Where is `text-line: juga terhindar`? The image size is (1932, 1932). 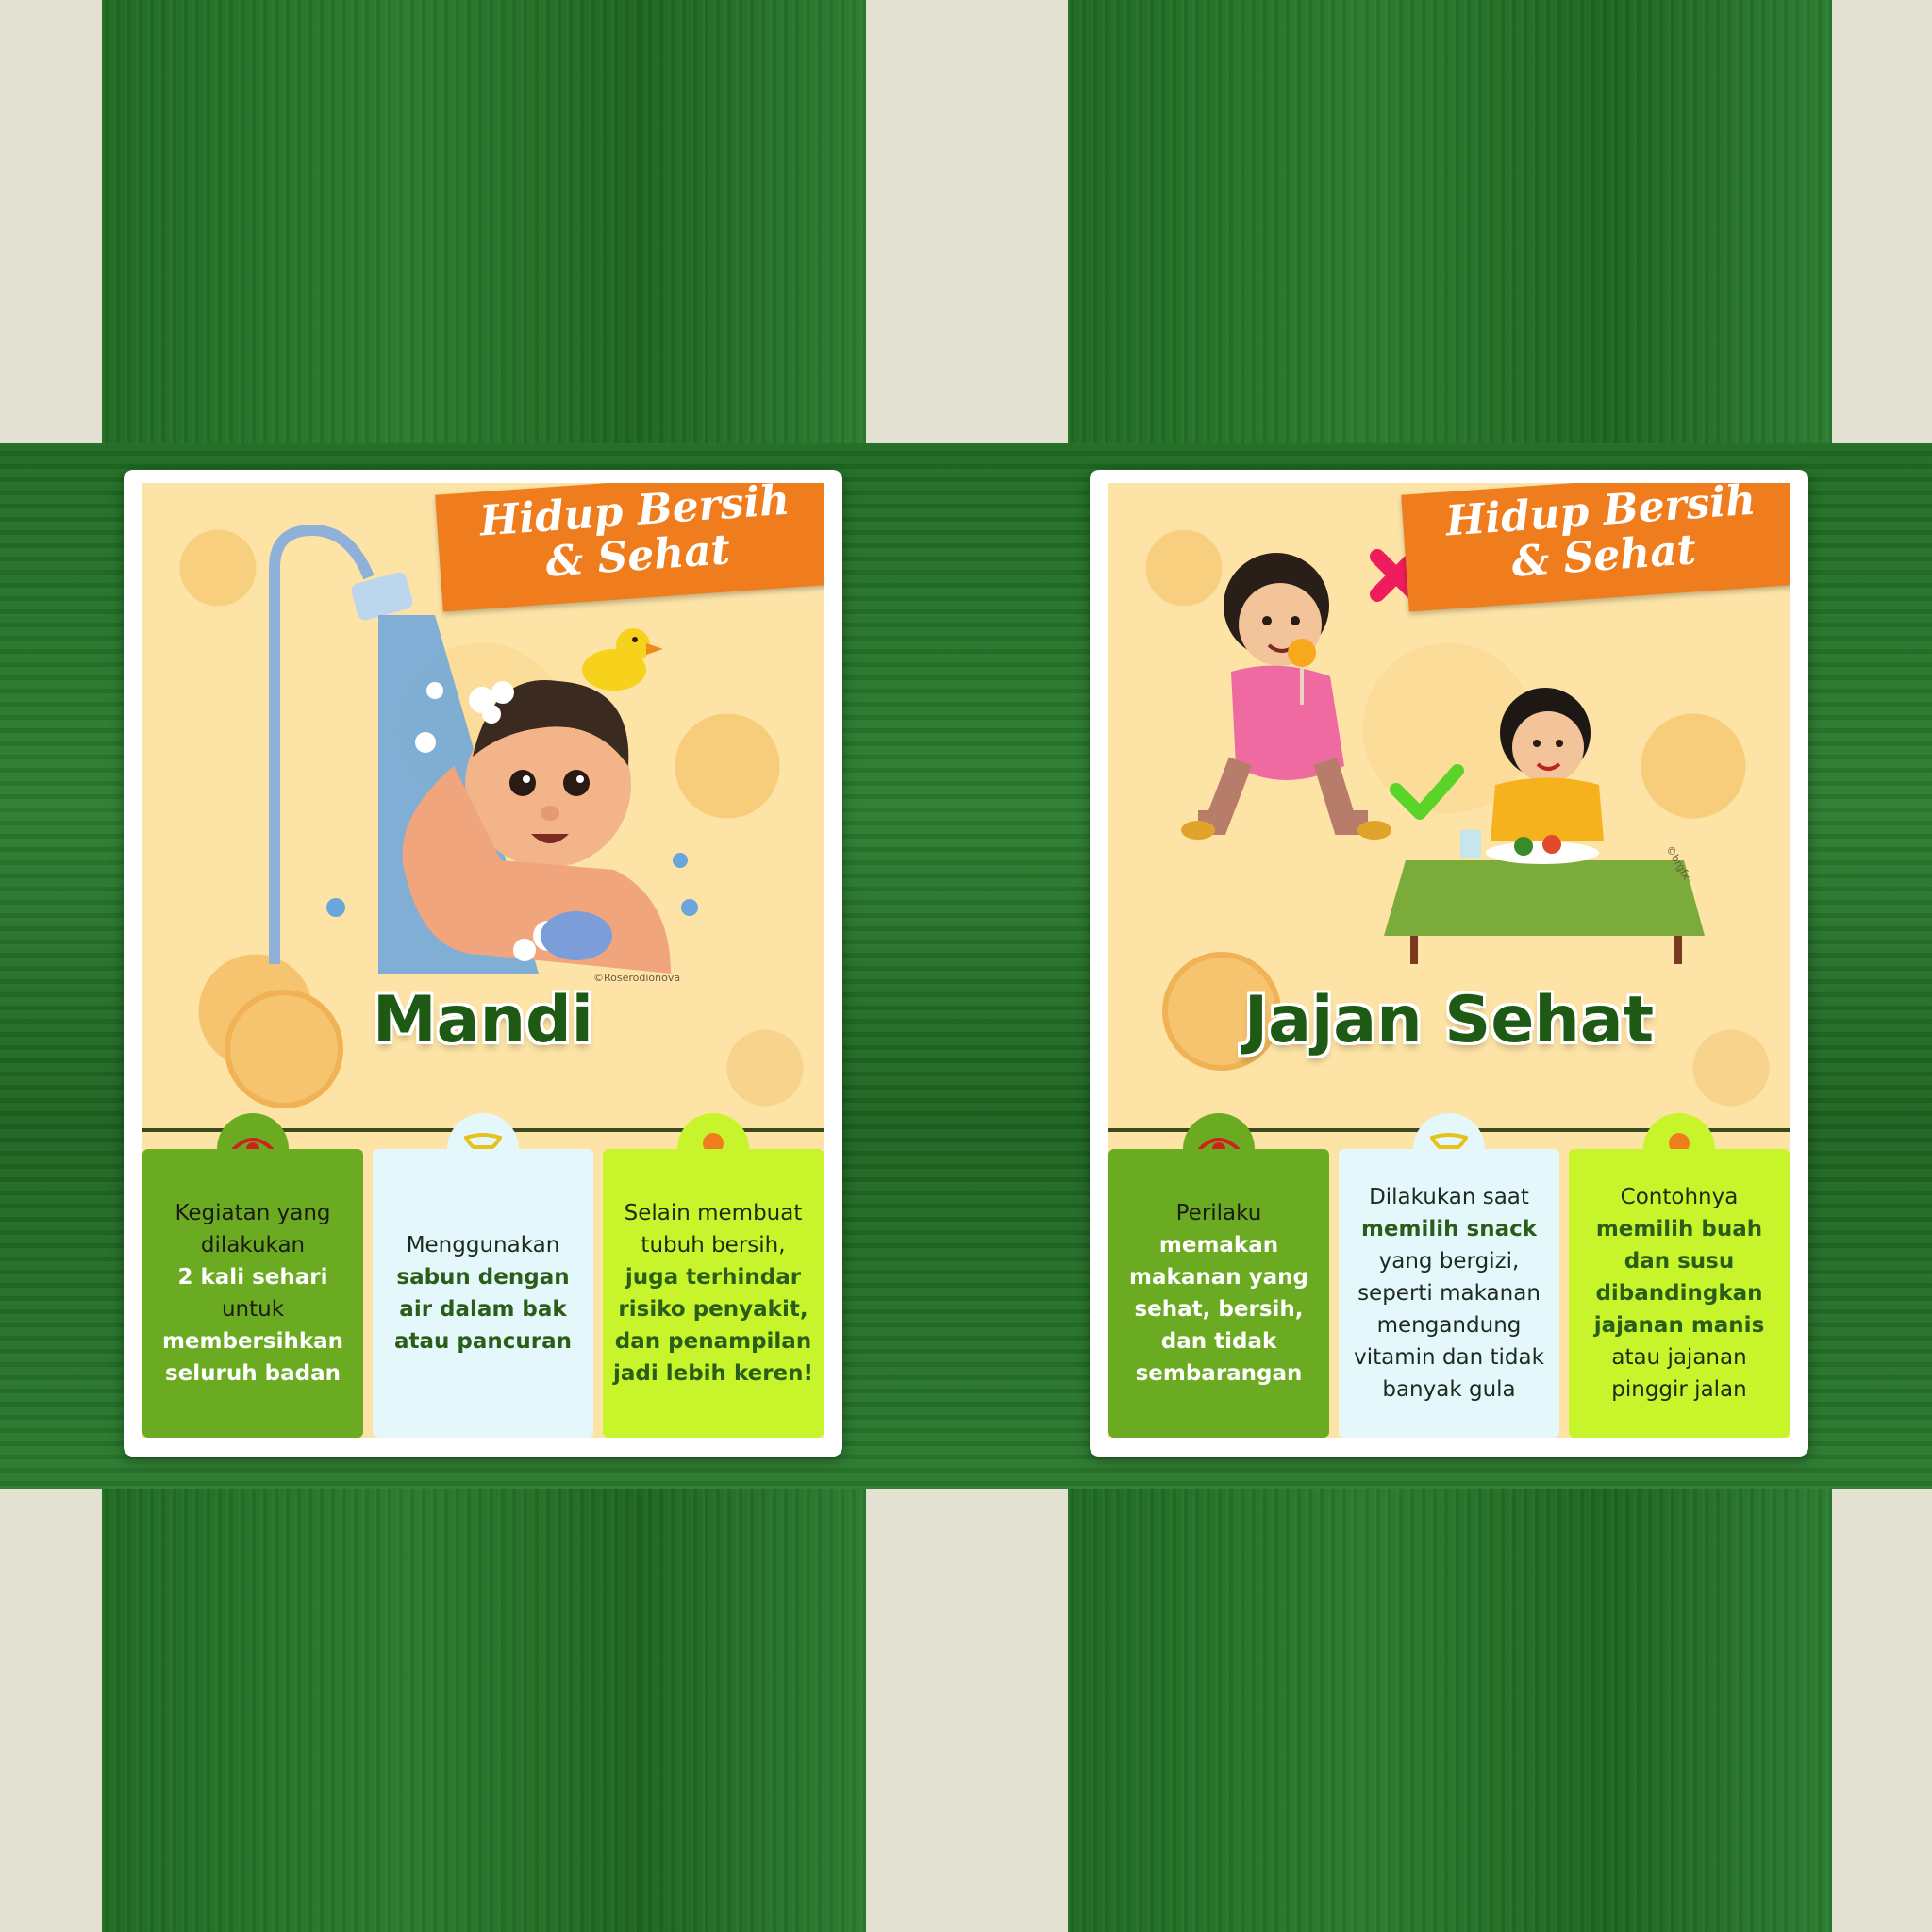
text-line: juga terhindar is located at coordinates (714, 1277).